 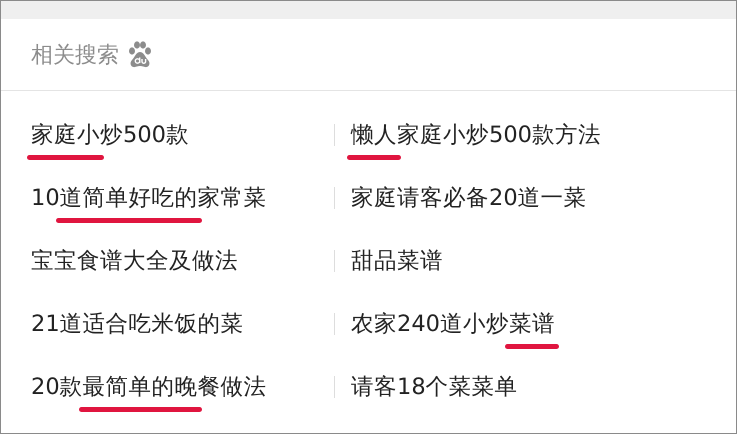 What do you see at coordinates (167, 260) in the screenshot?
I see `search-link: 宝宝食谱大全及做法` at bounding box center [167, 260].